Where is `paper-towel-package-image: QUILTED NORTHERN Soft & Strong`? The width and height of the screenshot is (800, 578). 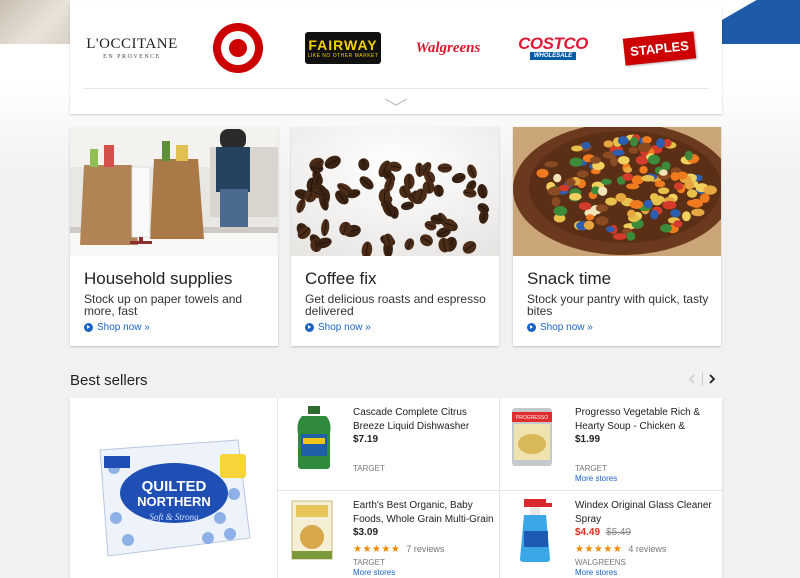 paper-towel-package-image: QUILTED NORTHERN Soft & Strong is located at coordinates (175, 498).